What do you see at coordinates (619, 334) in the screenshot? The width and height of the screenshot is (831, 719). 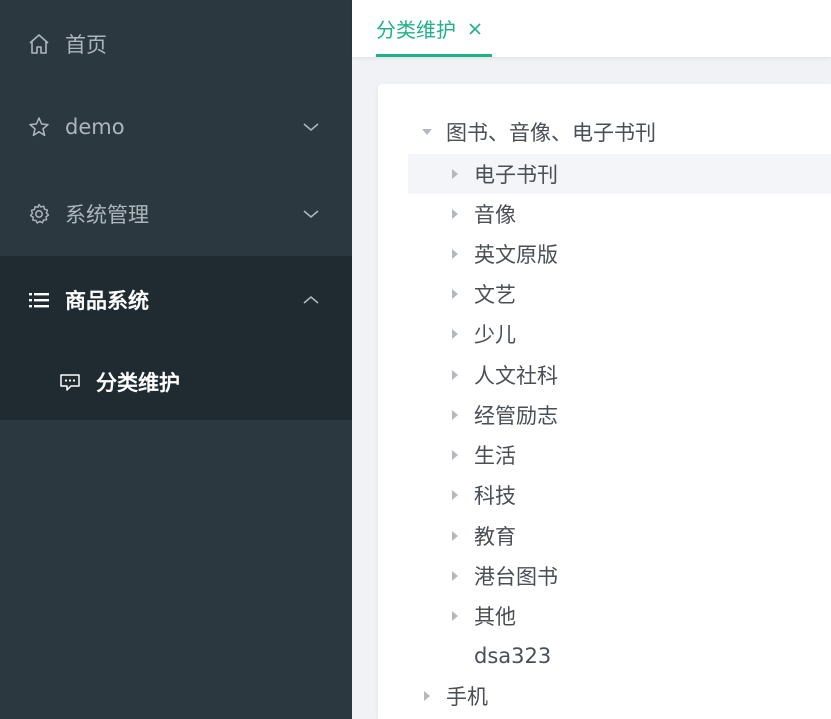 I see `tree-node: 少儿` at bounding box center [619, 334].